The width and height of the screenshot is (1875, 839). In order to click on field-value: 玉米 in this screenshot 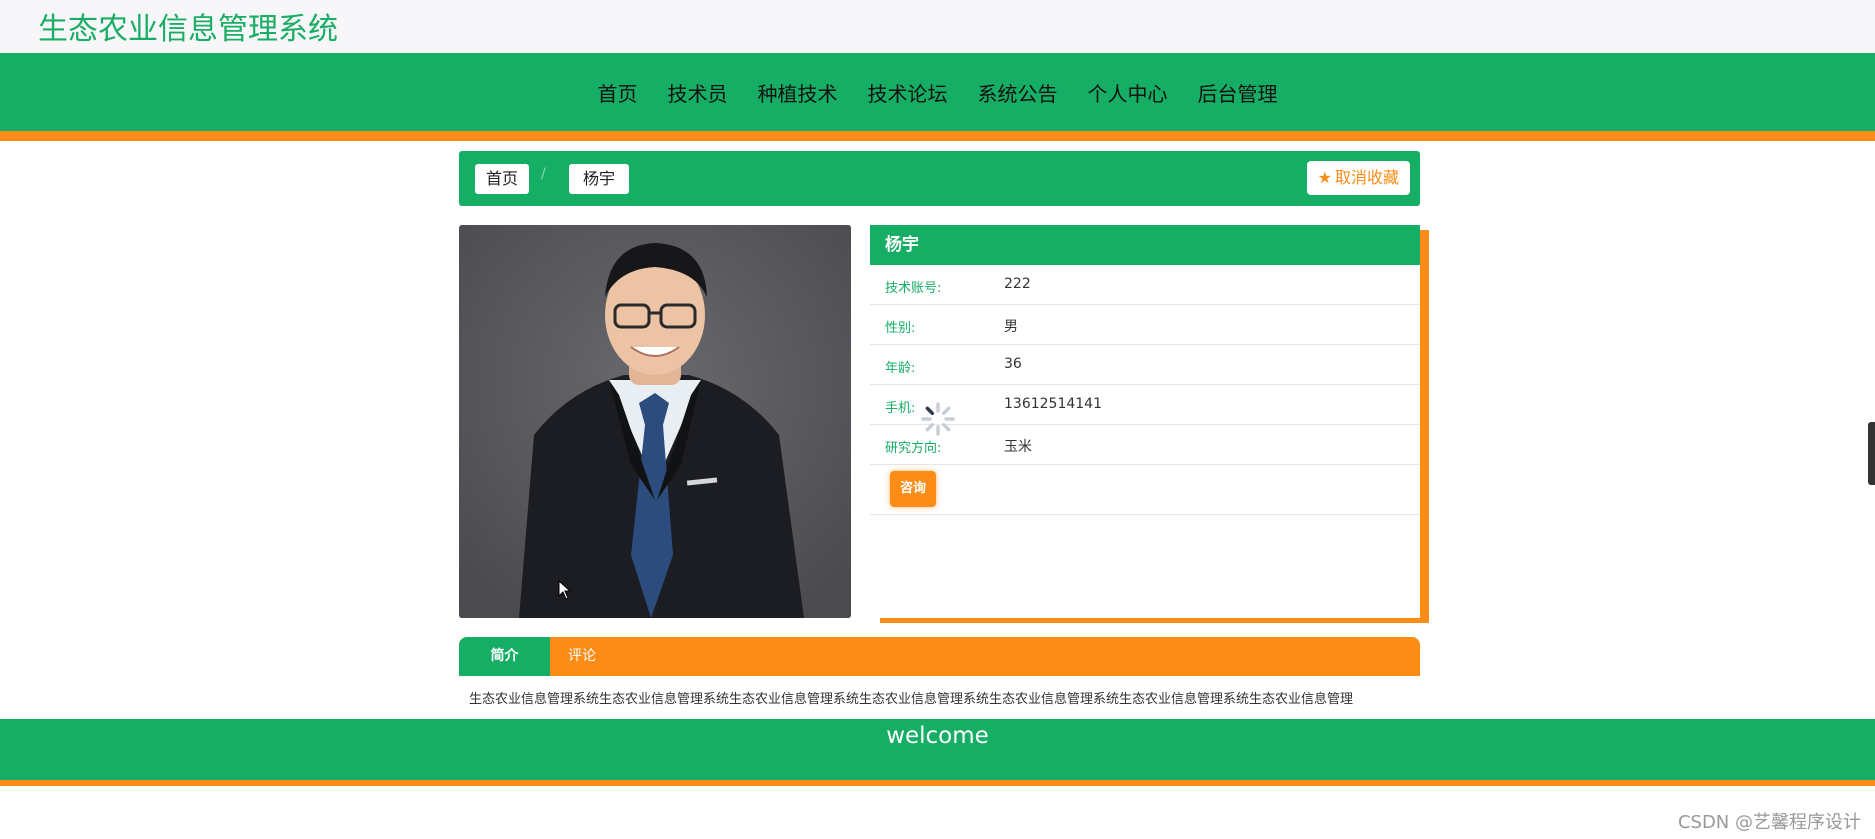, I will do `click(1018, 447)`.